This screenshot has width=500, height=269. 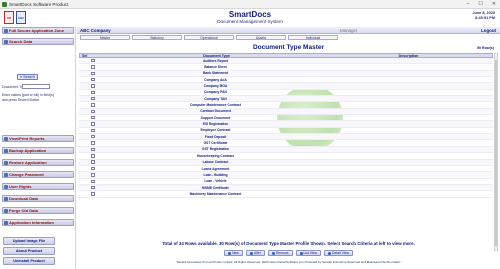 I want to click on company-bar: ABC Company Manager Logout, so click(x=288, y=30).